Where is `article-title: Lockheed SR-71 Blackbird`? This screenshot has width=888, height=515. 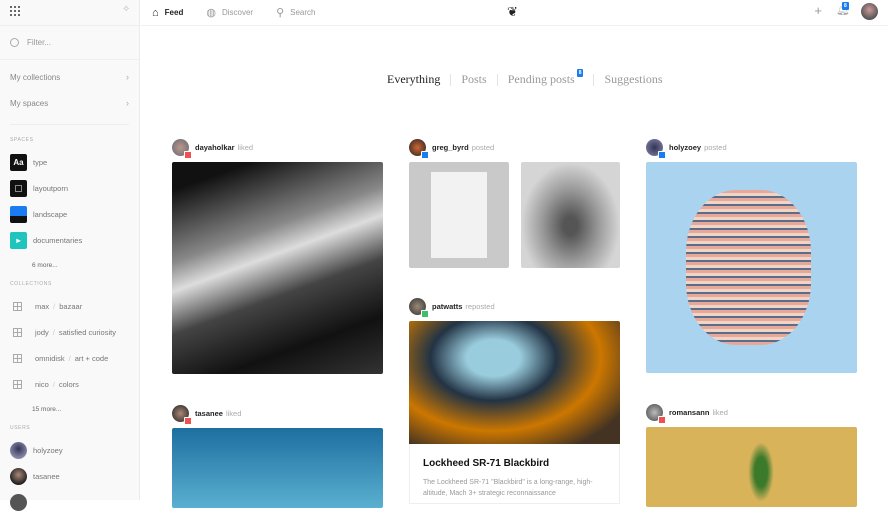 article-title: Lockheed SR-71 Blackbird is located at coordinates (486, 463).